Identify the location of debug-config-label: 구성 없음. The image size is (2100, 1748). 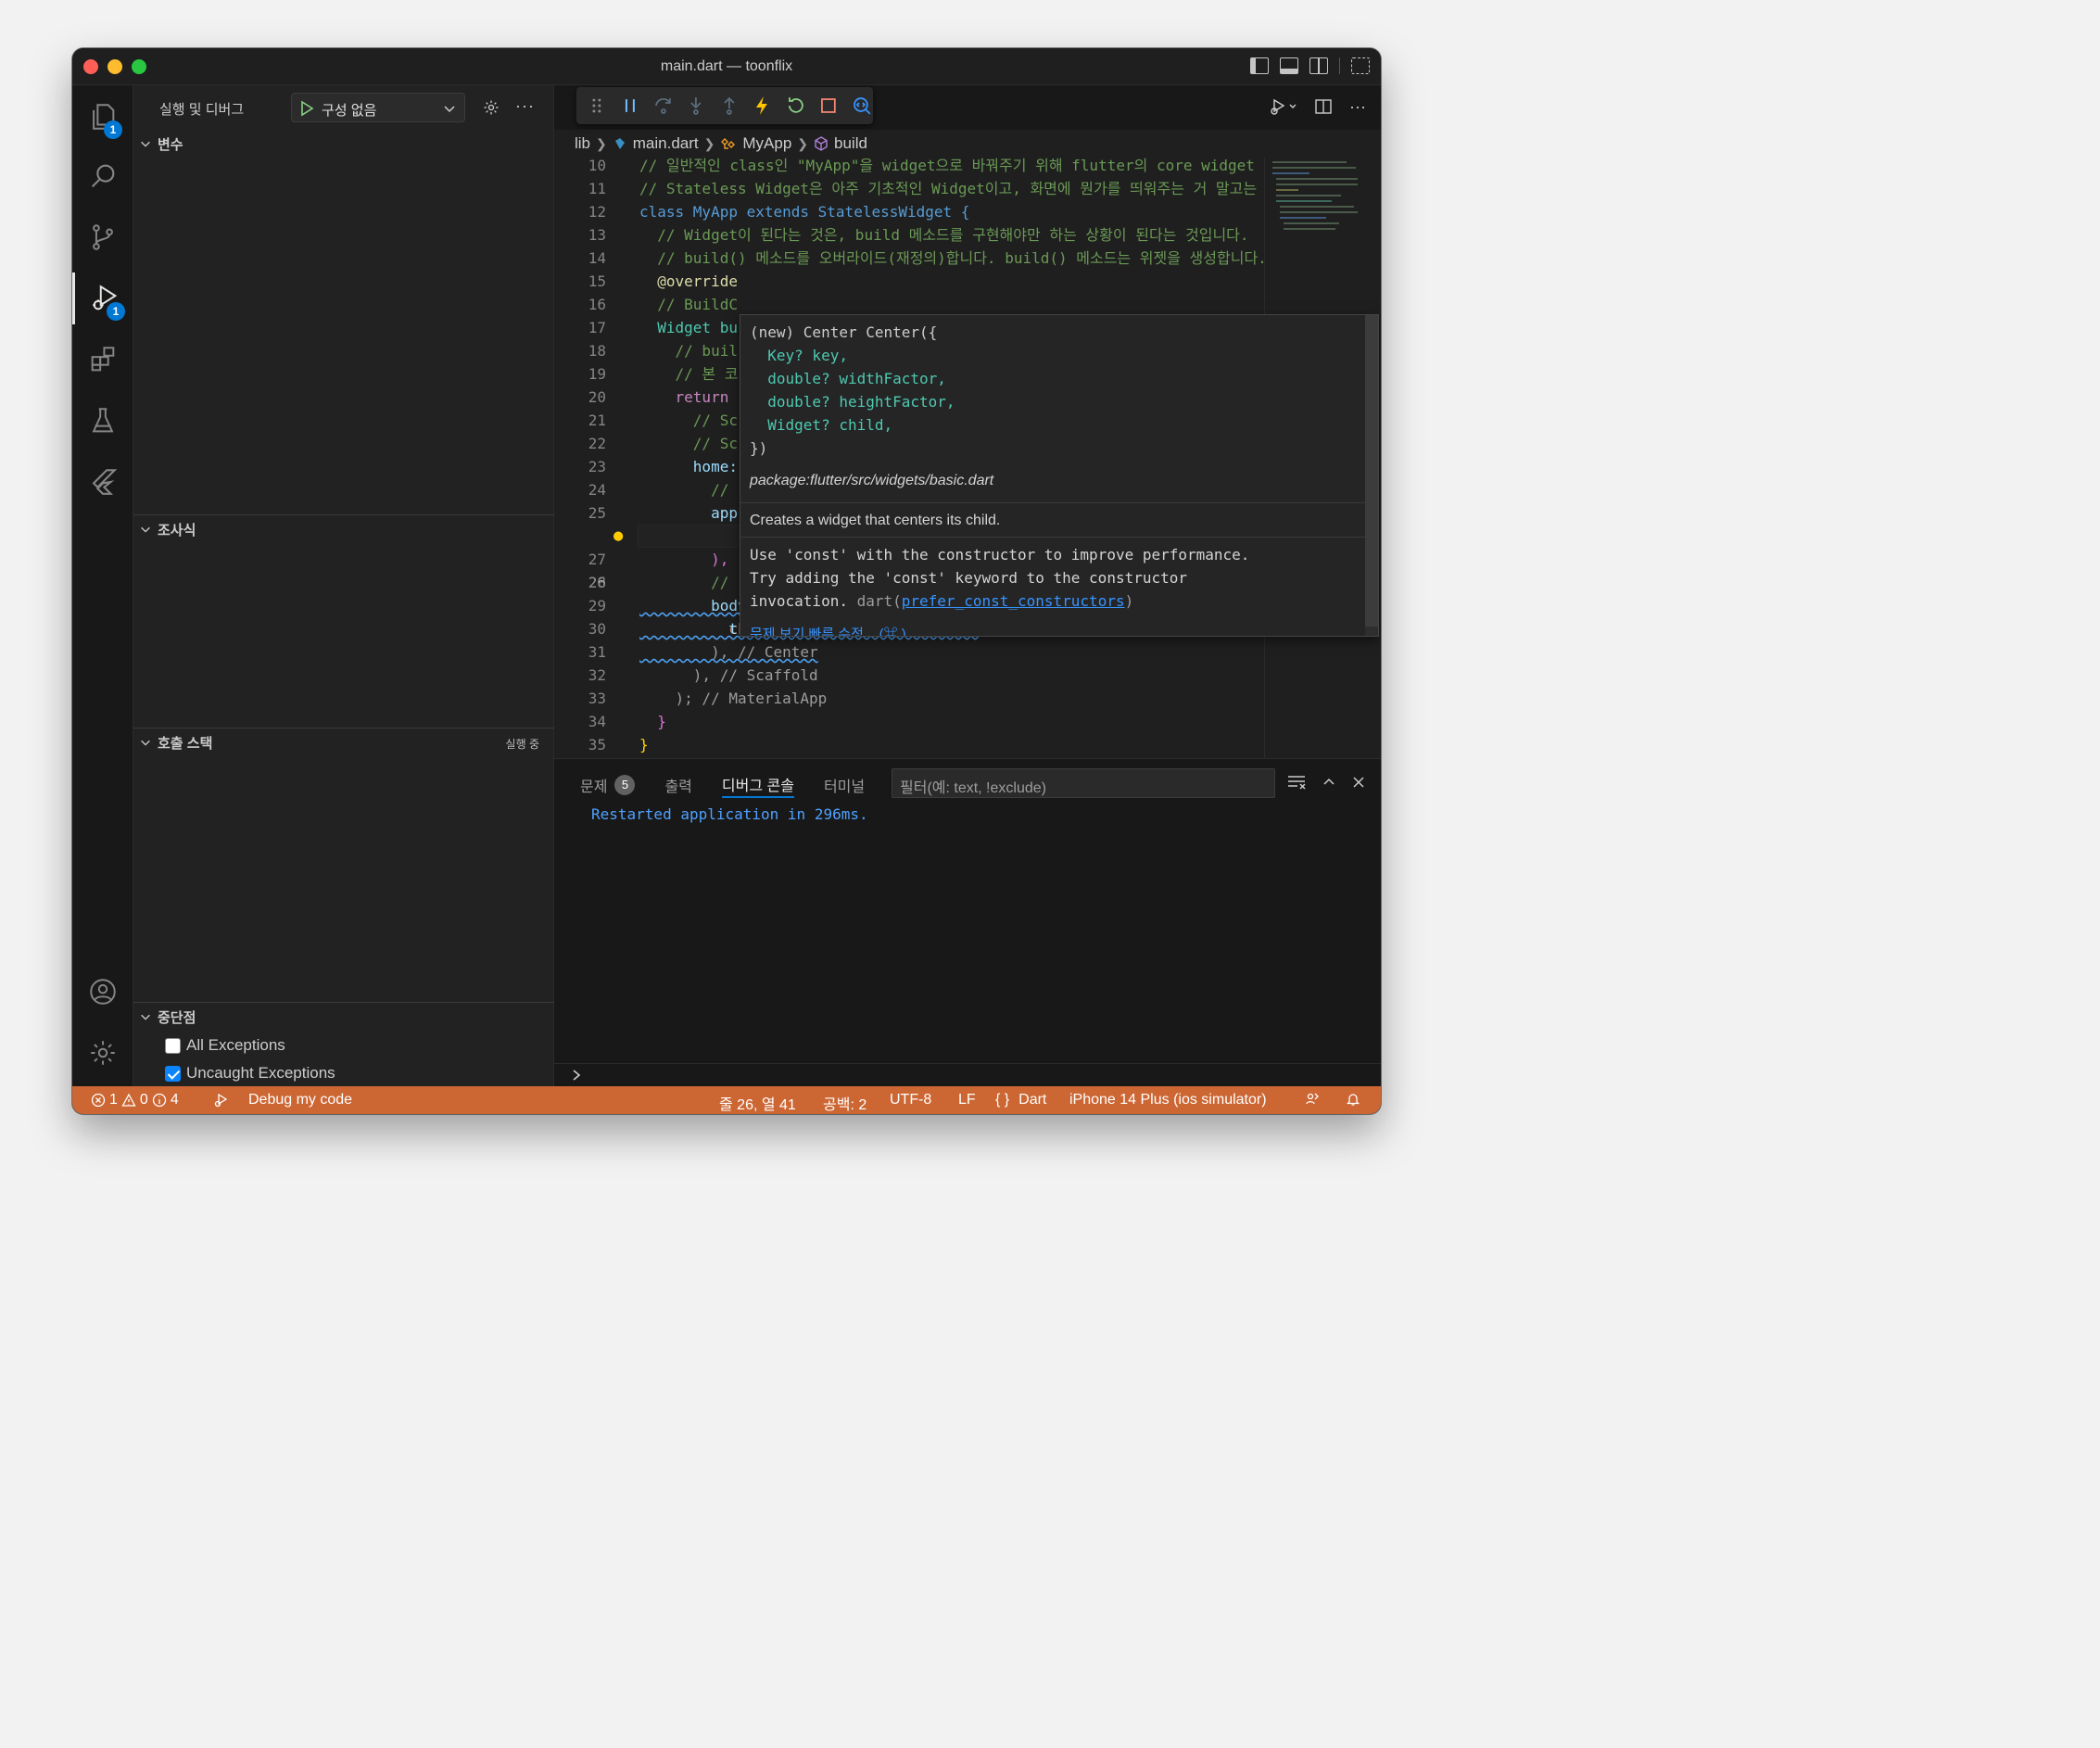
(349, 111).